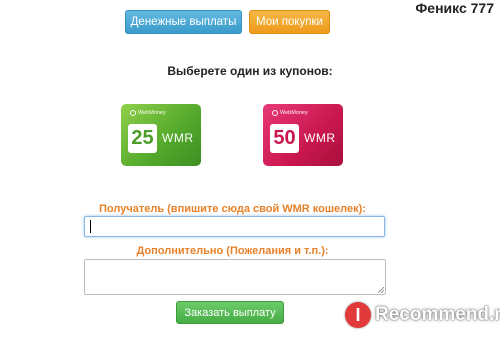 The height and width of the screenshot is (338, 500). Describe the element at coordinates (183, 22) in the screenshot. I see `tab-payouts: Денежные выплаты` at that location.